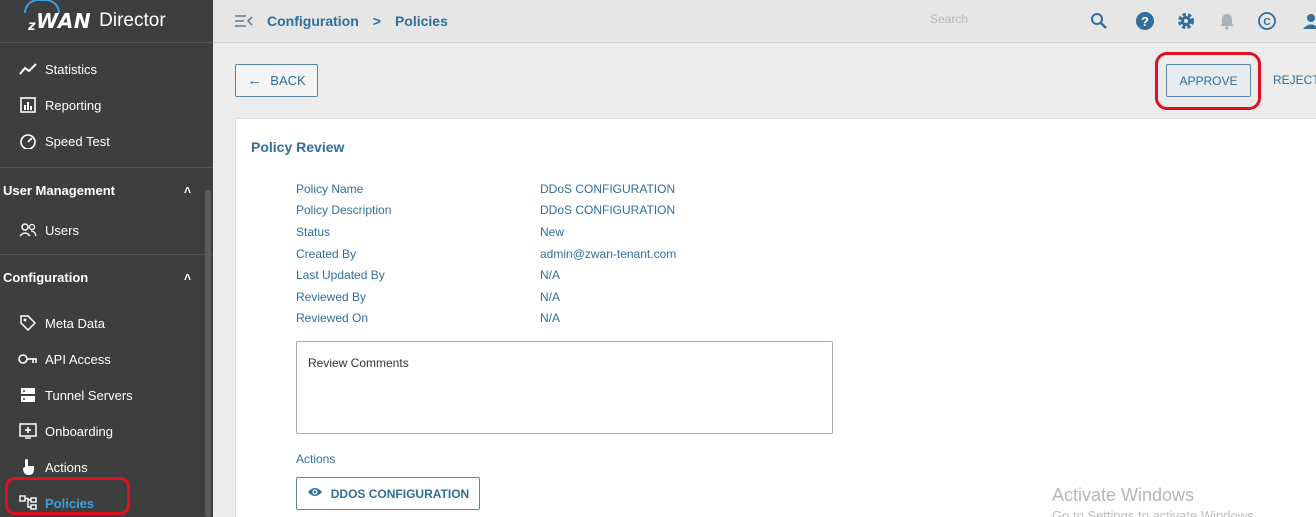 Image resolution: width=1316 pixels, height=517 pixels. I want to click on users-icon, so click(28, 230).